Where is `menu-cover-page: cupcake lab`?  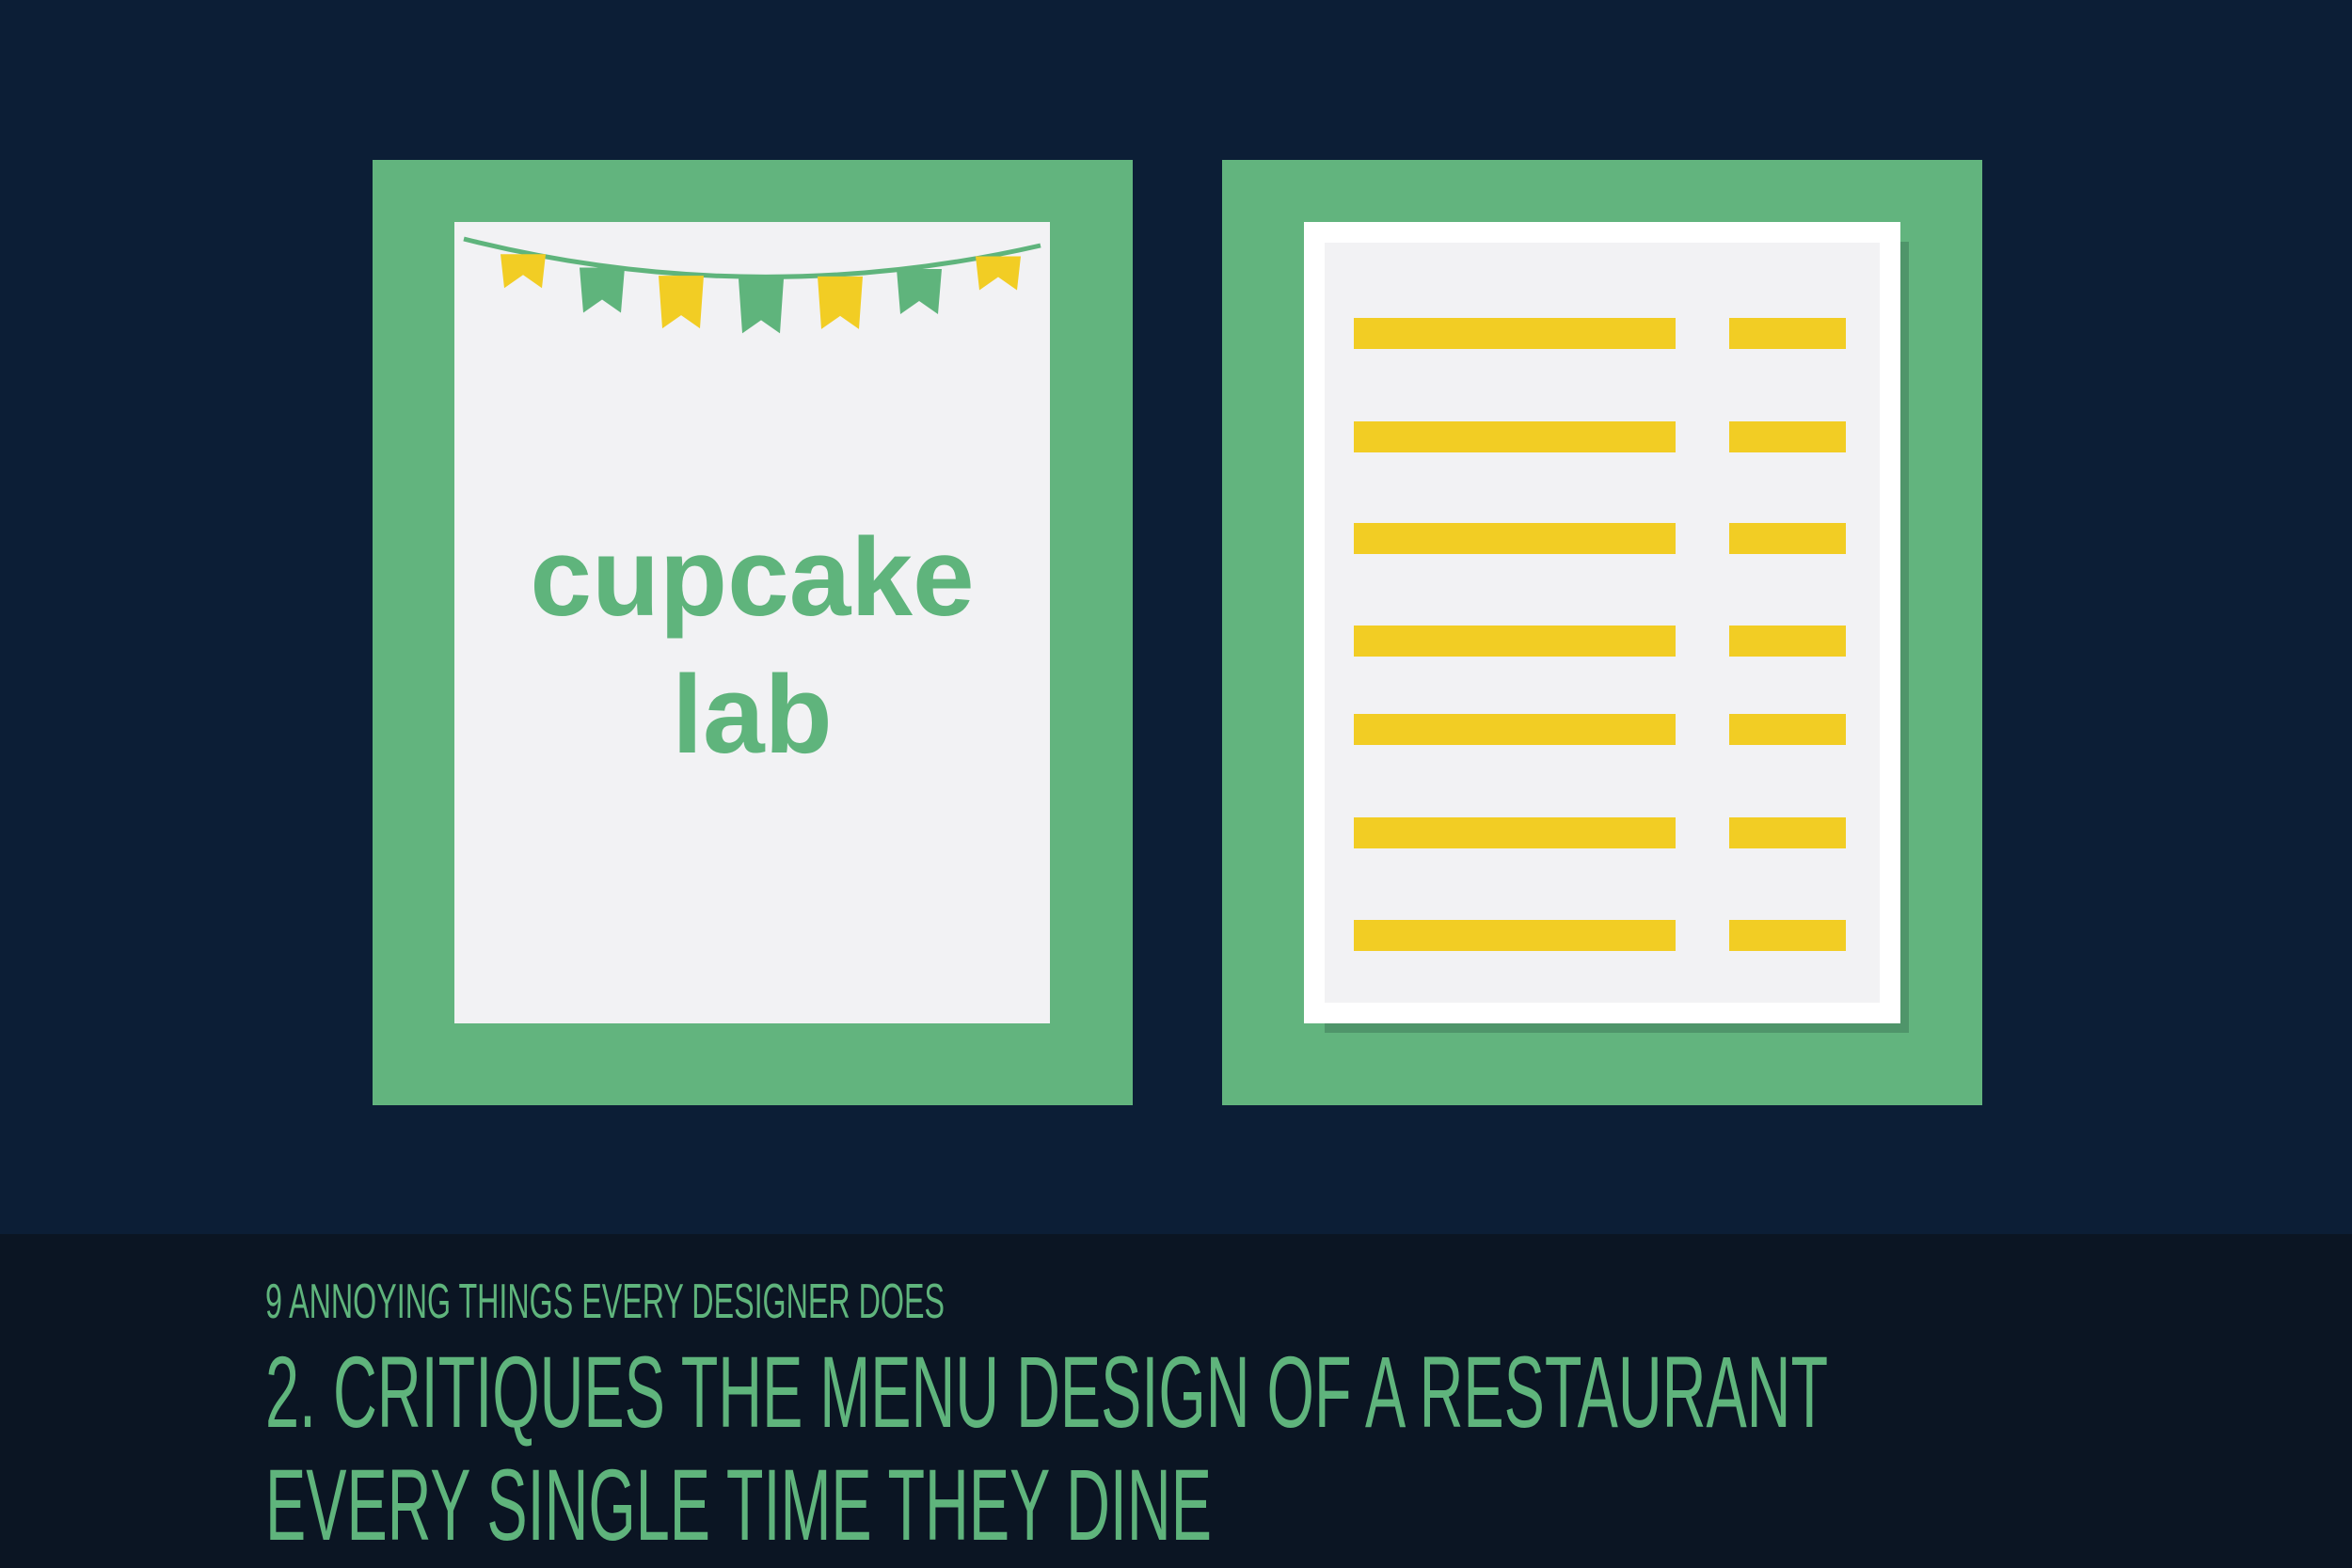 menu-cover-page: cupcake lab is located at coordinates (752, 622).